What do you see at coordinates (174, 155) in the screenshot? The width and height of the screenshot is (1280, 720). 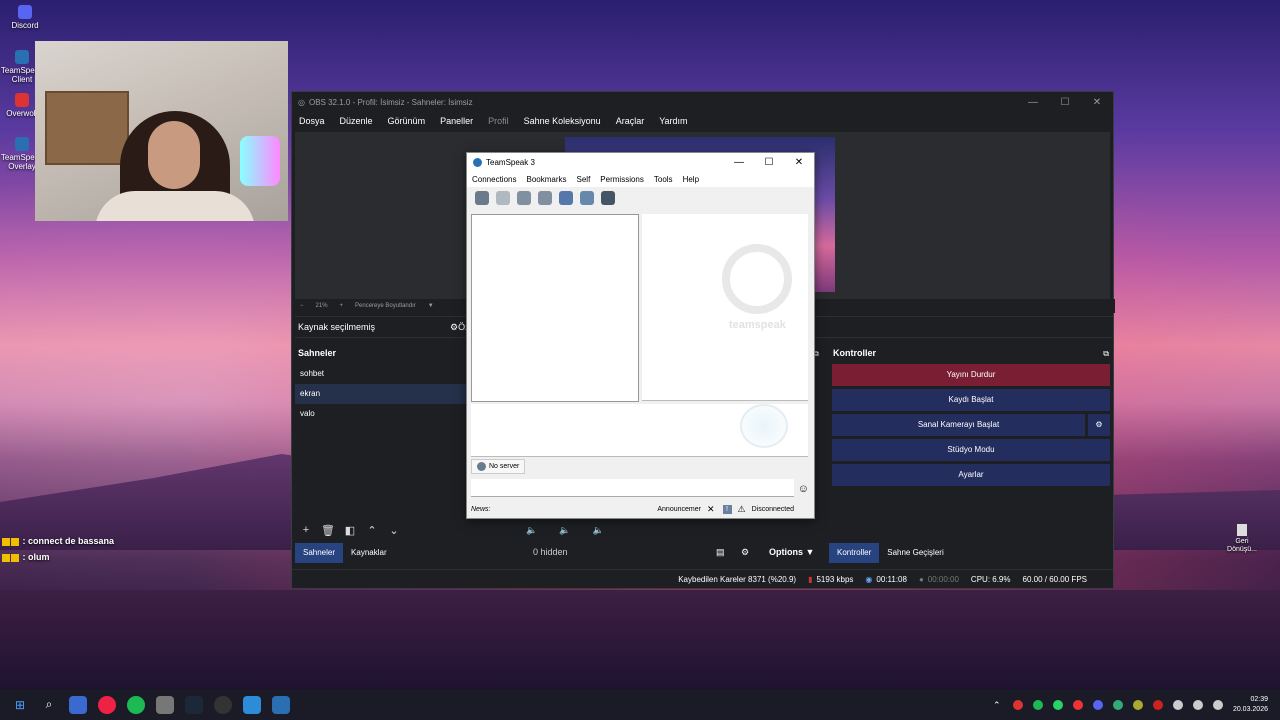 I see `streamer-face` at bounding box center [174, 155].